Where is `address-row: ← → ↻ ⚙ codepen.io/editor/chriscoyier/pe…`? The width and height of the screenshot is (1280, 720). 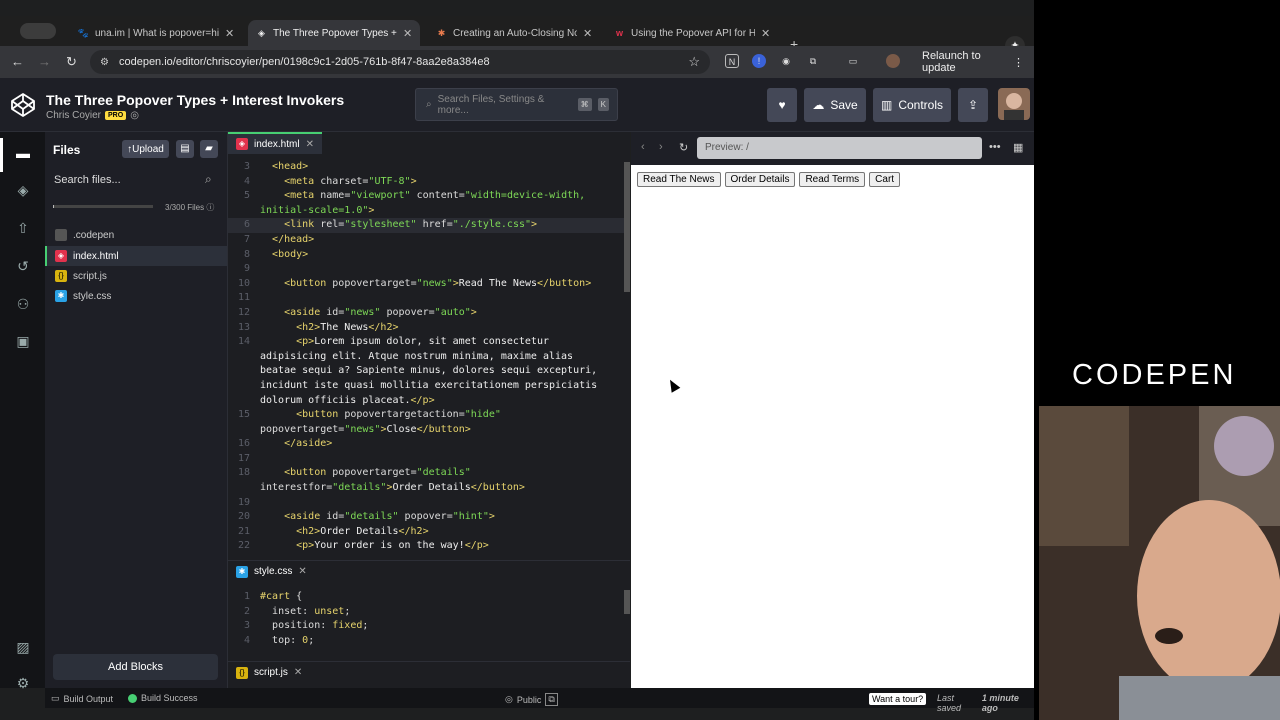 address-row: ← → ↻ ⚙ codepen.io/editor/chriscoyier/pe… is located at coordinates (517, 62).